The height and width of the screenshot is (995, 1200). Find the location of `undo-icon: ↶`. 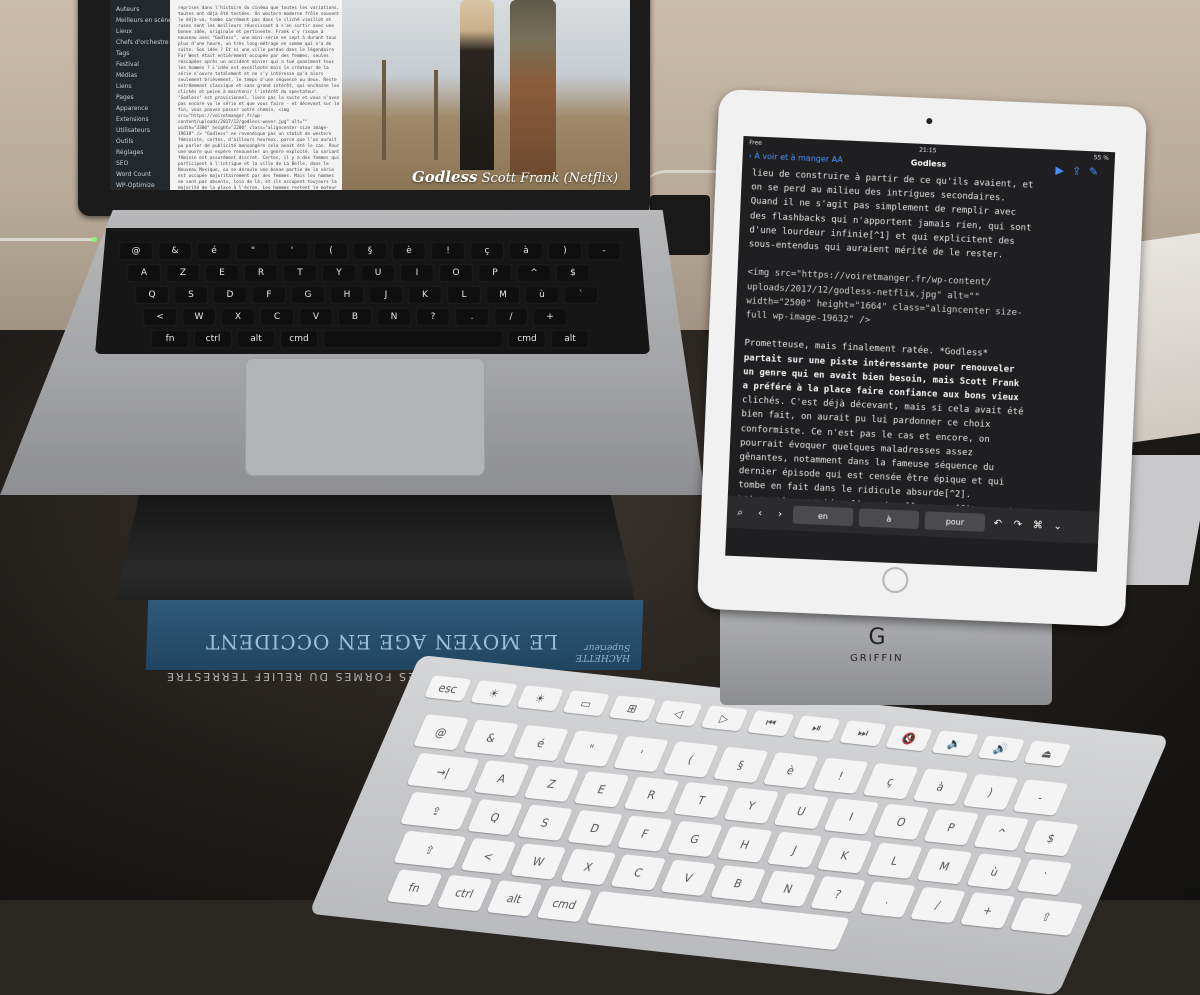

undo-icon: ↶ is located at coordinates (998, 524).